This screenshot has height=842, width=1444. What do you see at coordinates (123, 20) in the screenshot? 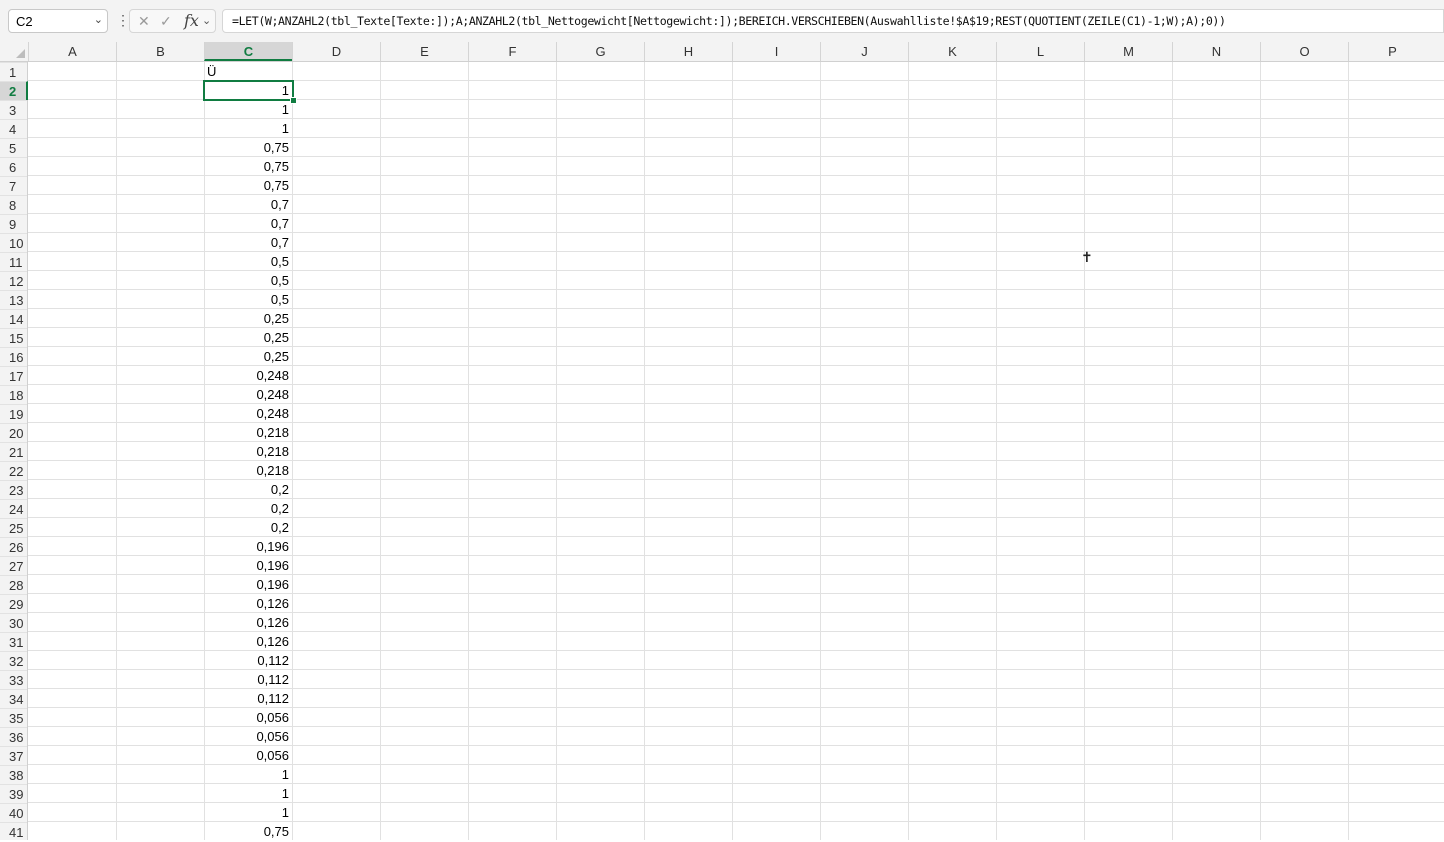
I see `more-icon: ⋮` at bounding box center [123, 20].